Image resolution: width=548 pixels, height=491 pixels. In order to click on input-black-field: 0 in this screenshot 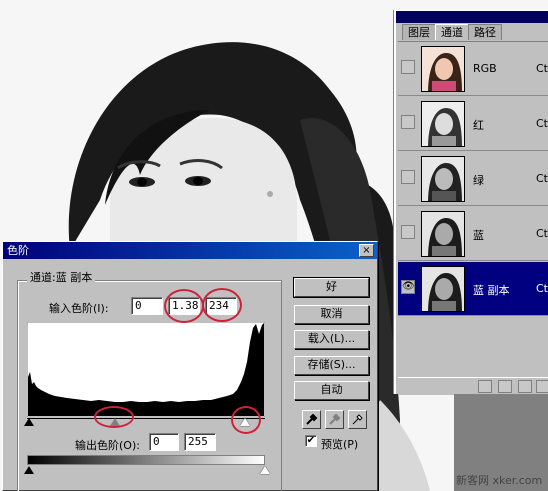, I will do `click(147, 306)`.